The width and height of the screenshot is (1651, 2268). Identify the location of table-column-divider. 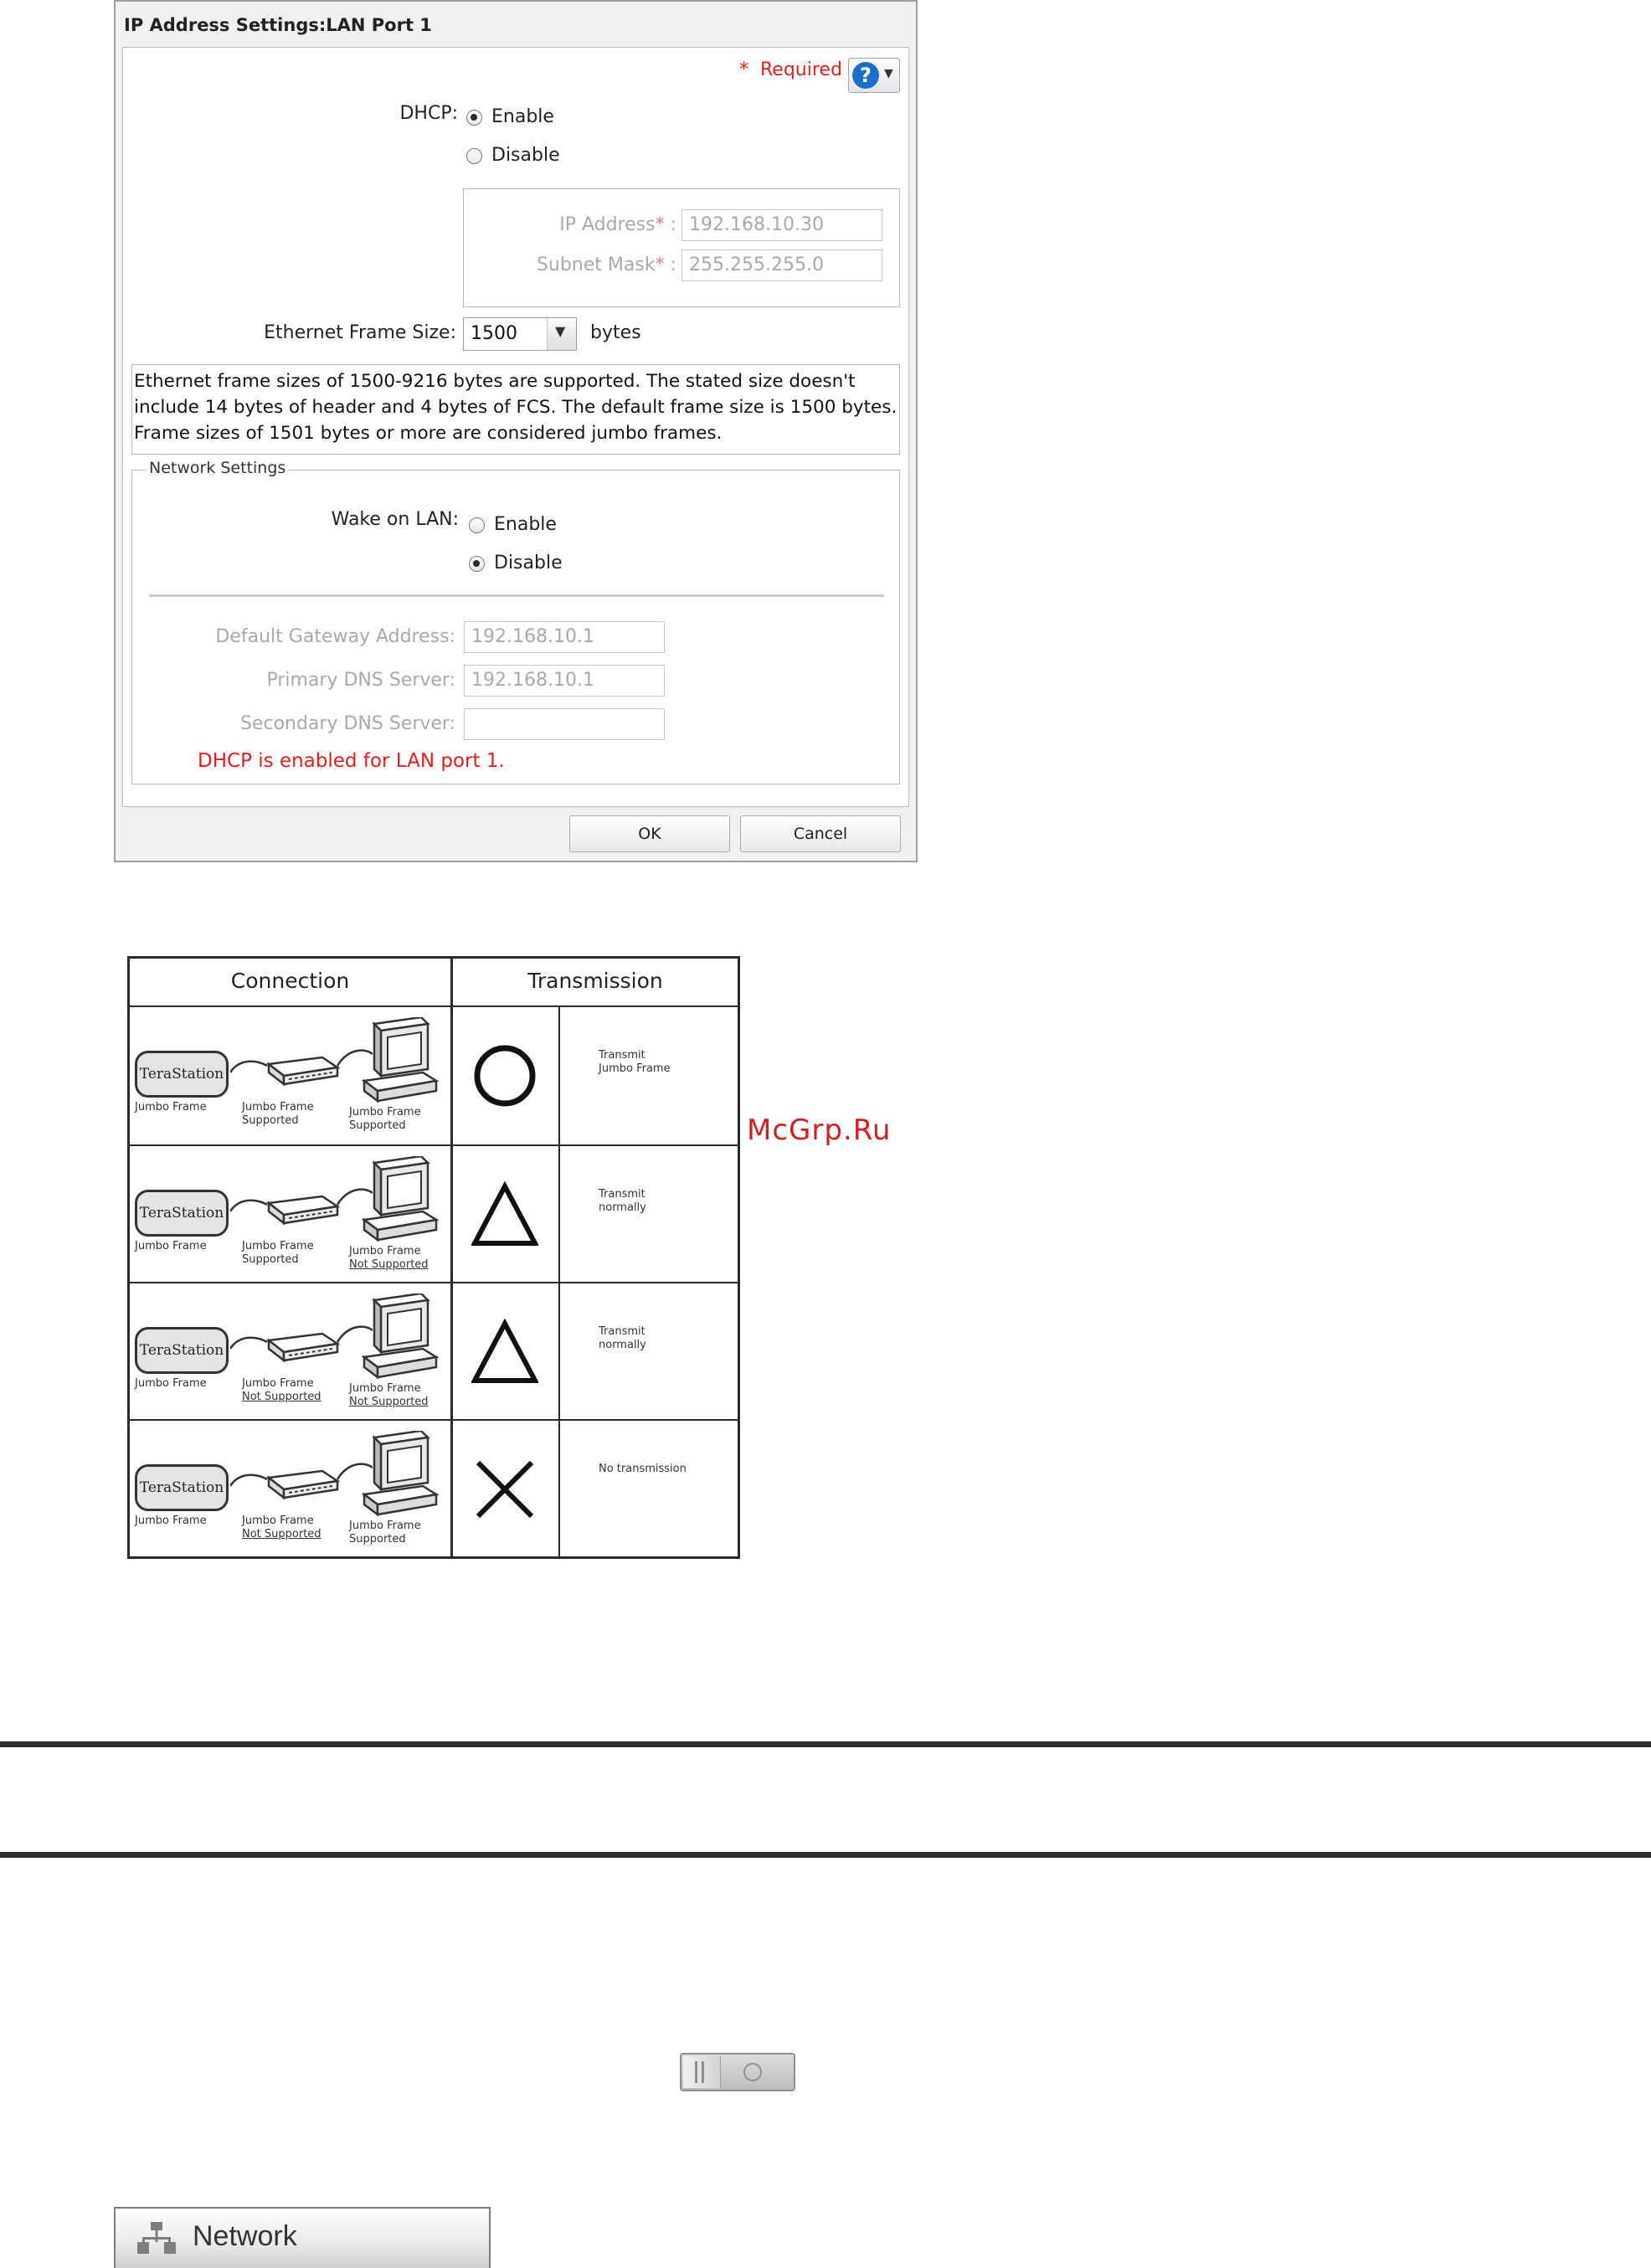
(452, 1257).